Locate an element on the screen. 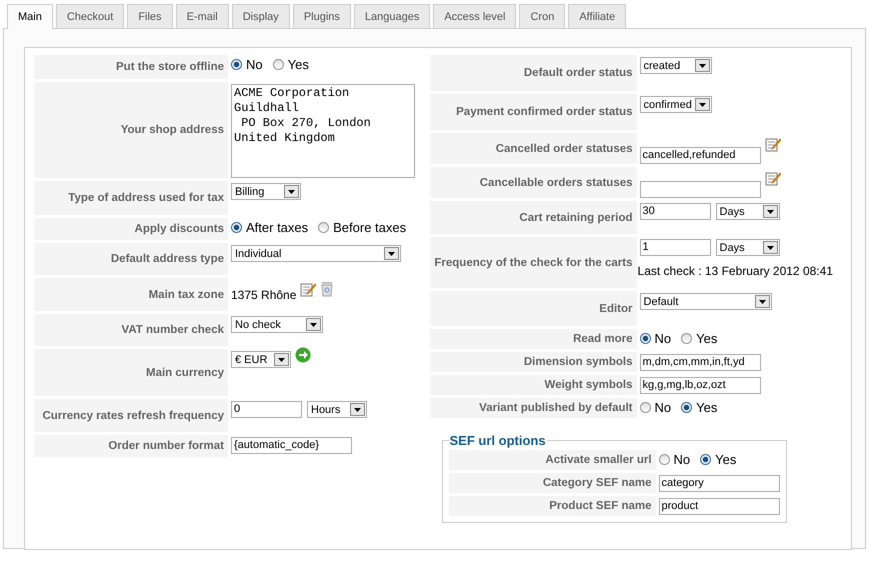  dropdown: created is located at coordinates (676, 65).